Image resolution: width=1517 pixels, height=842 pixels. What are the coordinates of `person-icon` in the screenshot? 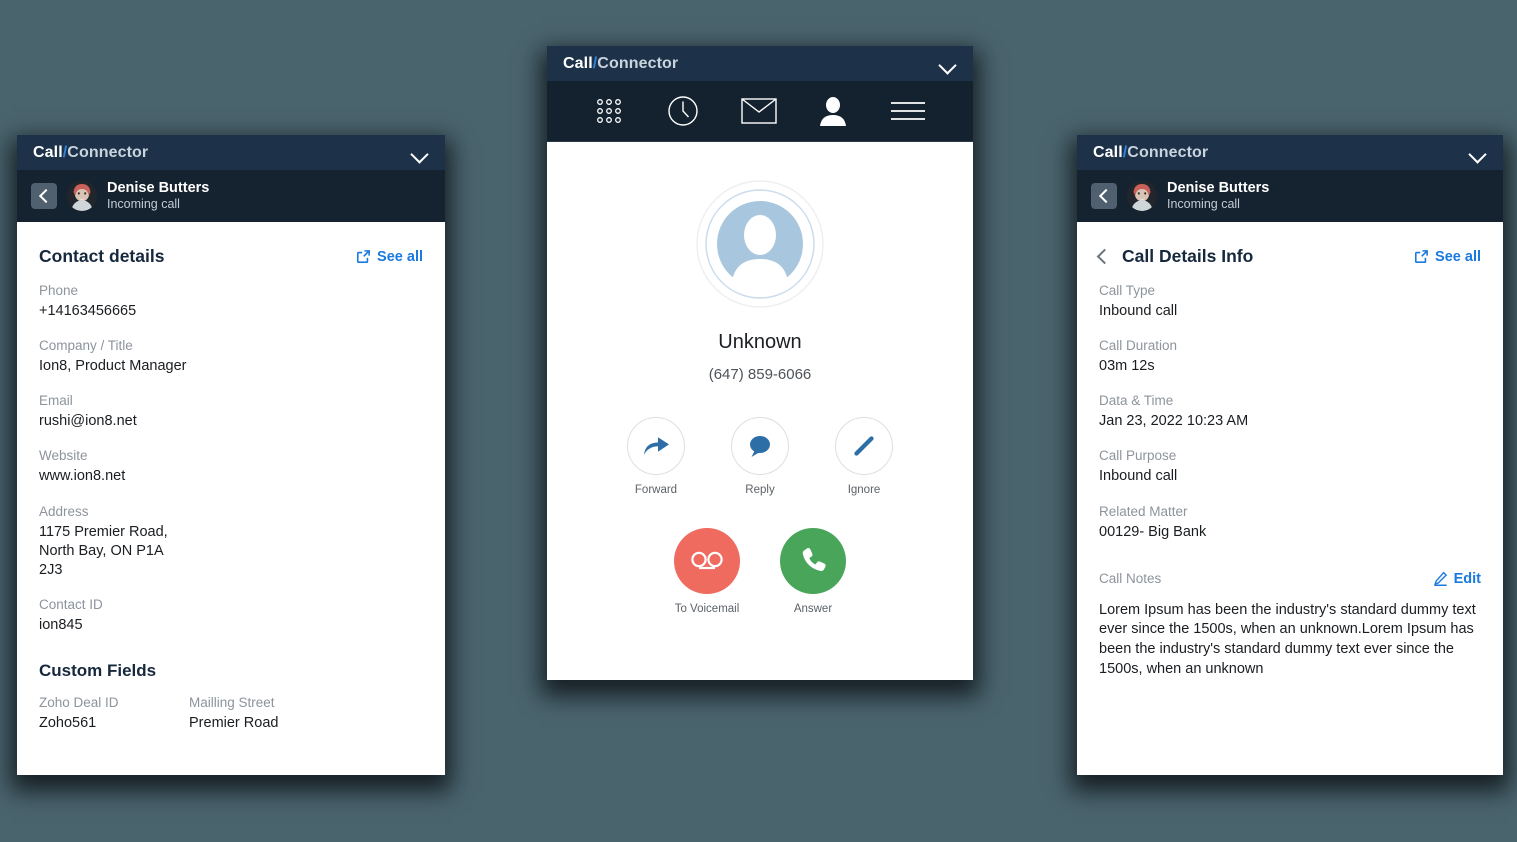 It's located at (833, 111).